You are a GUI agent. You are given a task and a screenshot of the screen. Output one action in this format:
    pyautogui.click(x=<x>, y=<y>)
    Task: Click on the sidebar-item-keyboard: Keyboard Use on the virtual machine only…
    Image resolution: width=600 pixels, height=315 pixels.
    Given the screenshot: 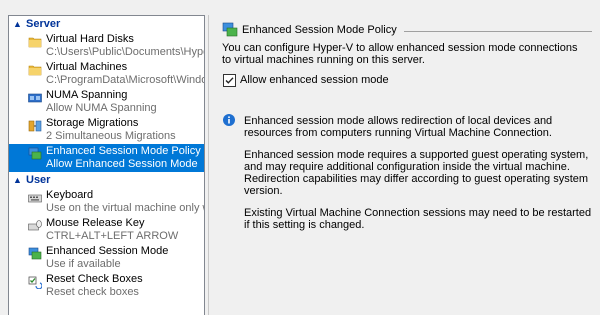 What is the action you would take?
    pyautogui.click(x=106, y=202)
    